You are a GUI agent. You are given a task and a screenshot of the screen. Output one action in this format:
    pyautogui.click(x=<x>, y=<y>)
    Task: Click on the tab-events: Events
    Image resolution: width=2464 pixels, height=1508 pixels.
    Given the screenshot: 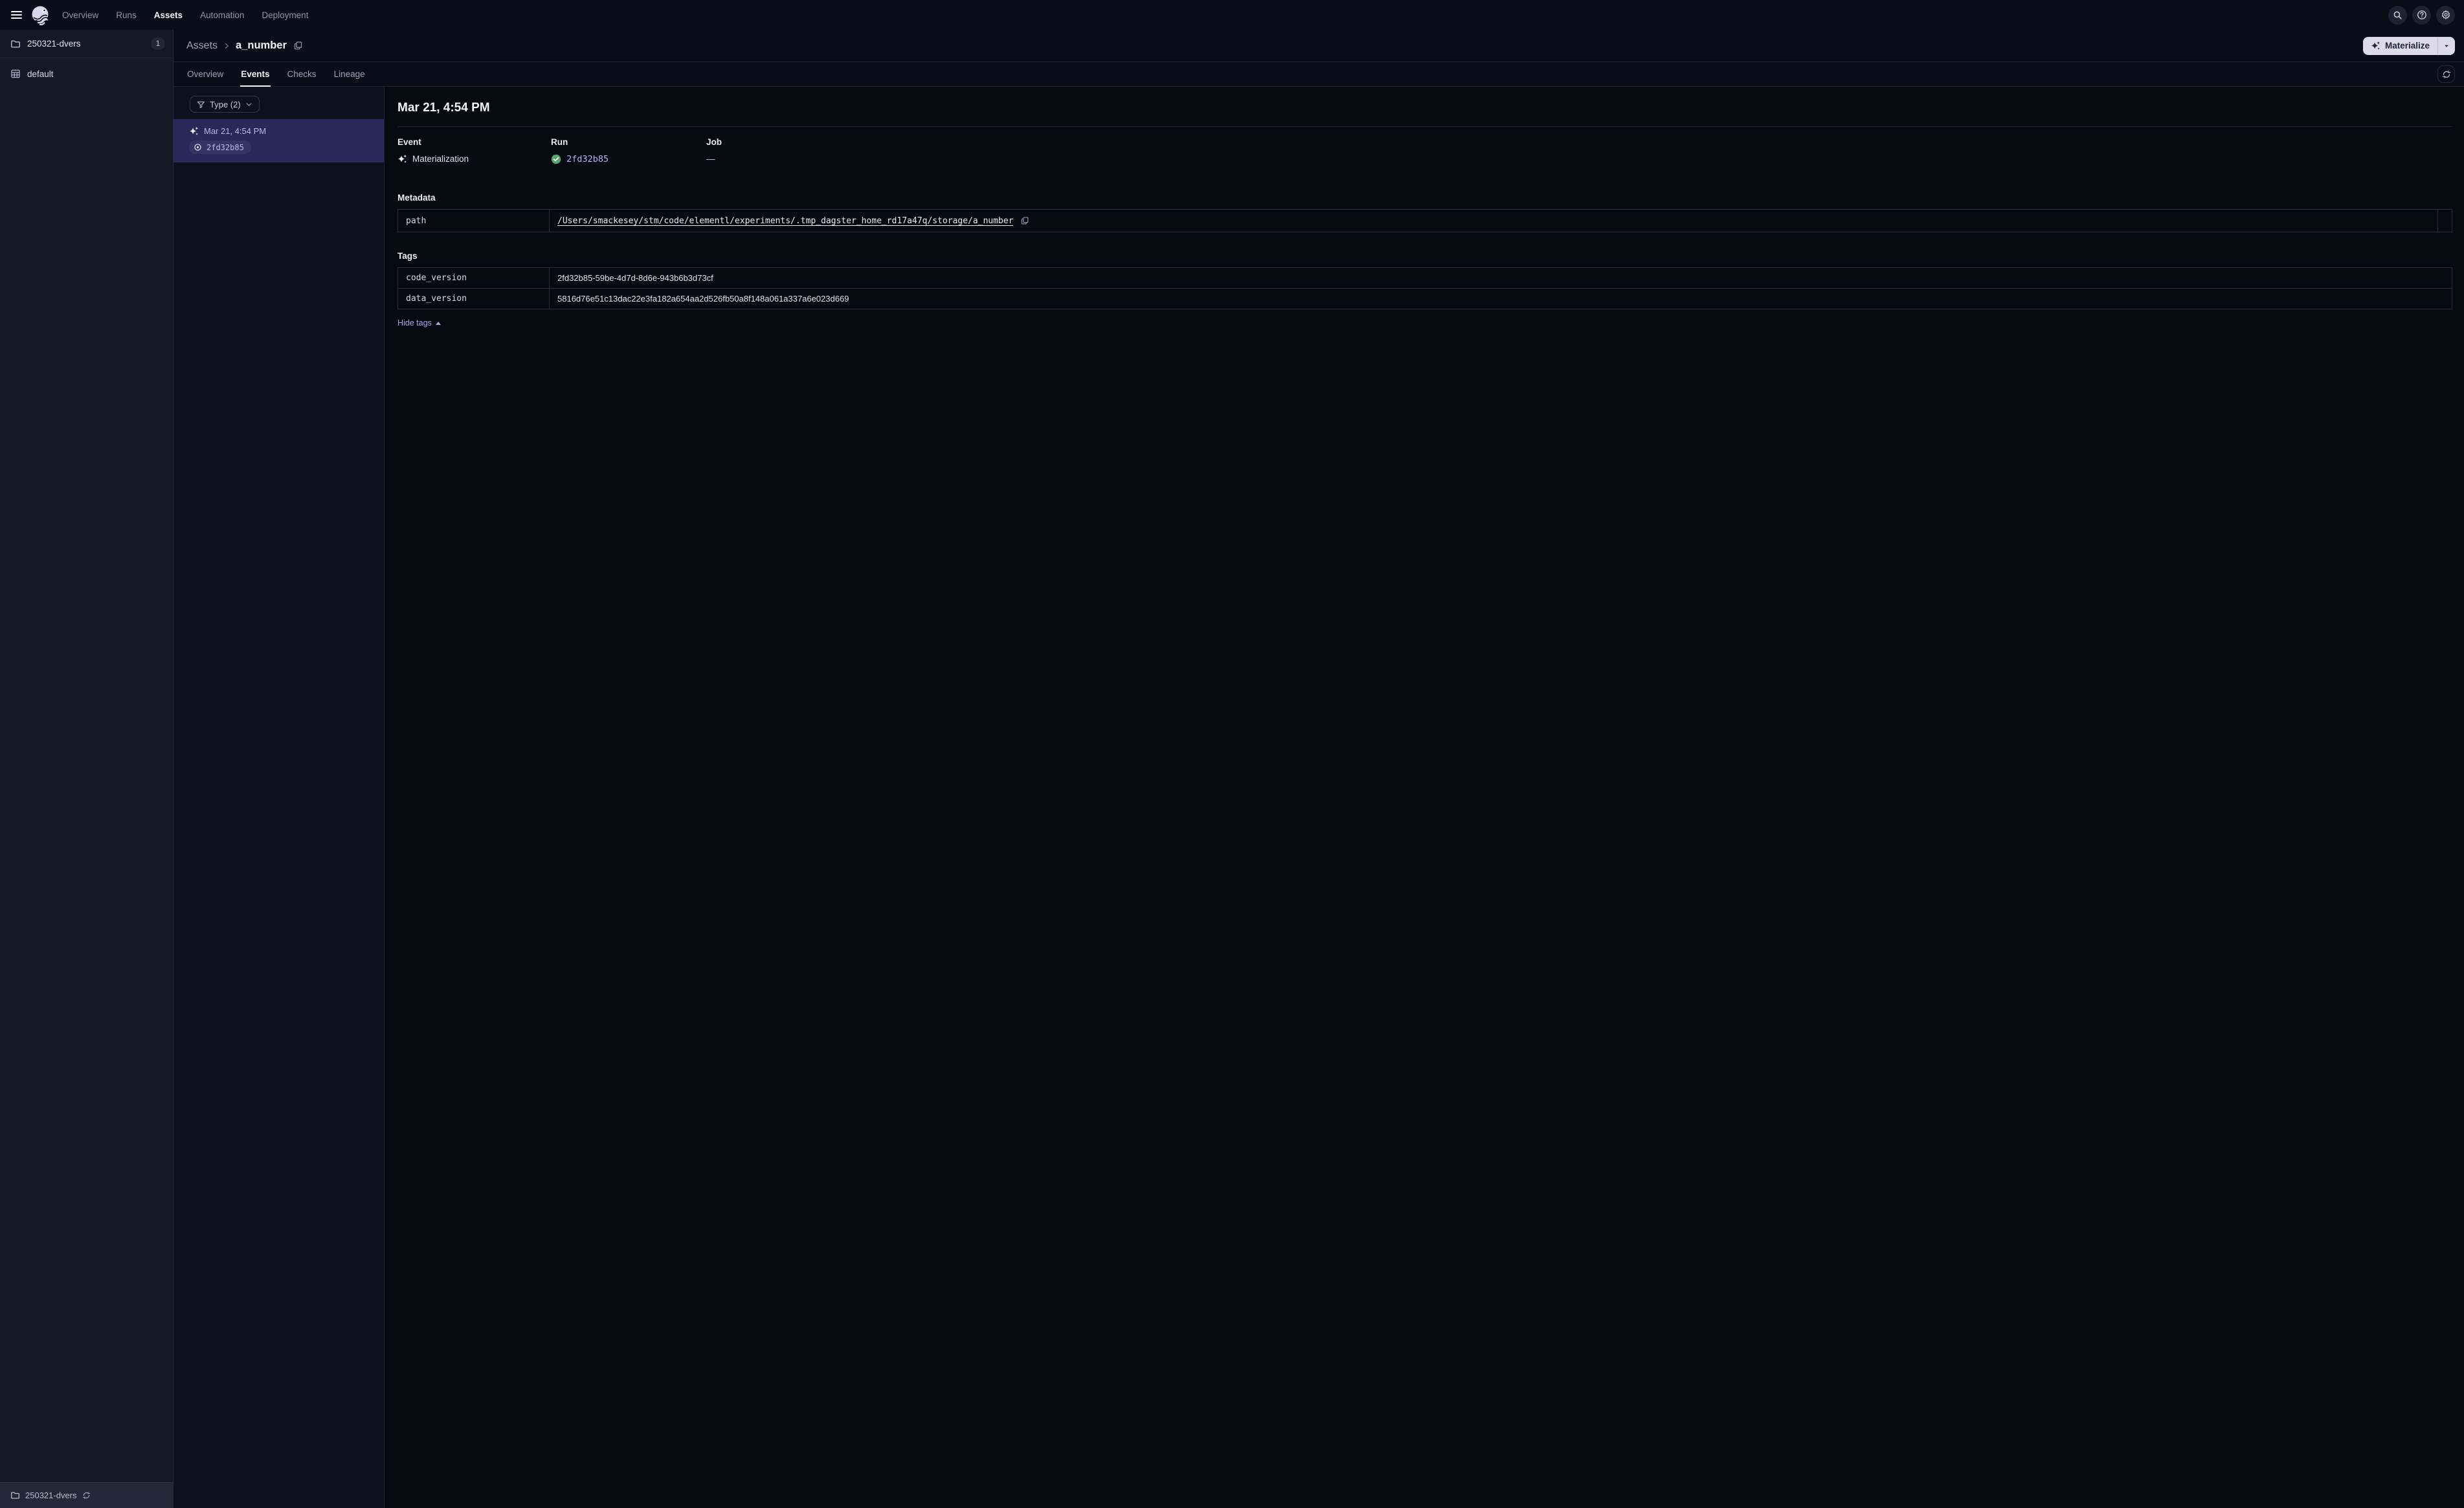 What is the action you would take?
    pyautogui.click(x=255, y=74)
    